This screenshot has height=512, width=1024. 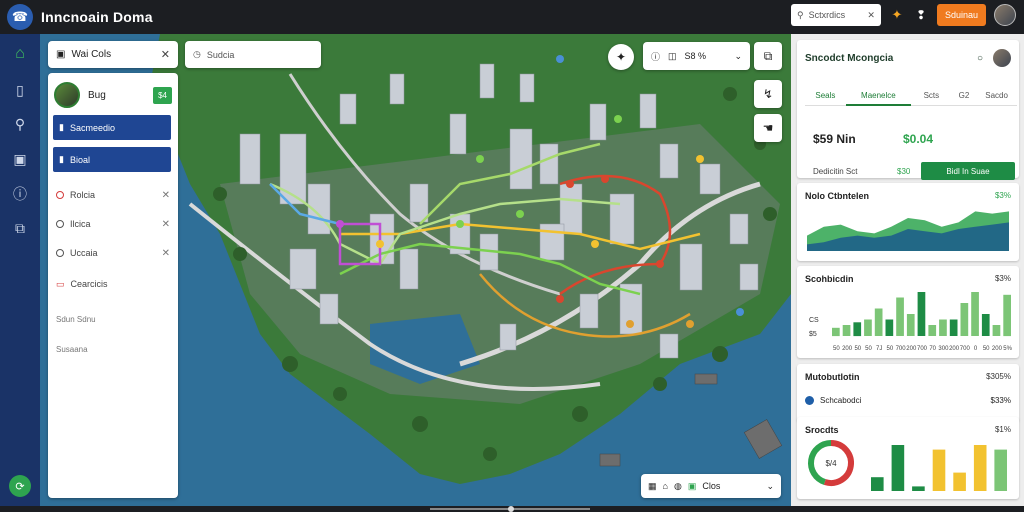 I want to click on nav-button-primary: ▮ Sacmeedio, so click(x=112, y=127).